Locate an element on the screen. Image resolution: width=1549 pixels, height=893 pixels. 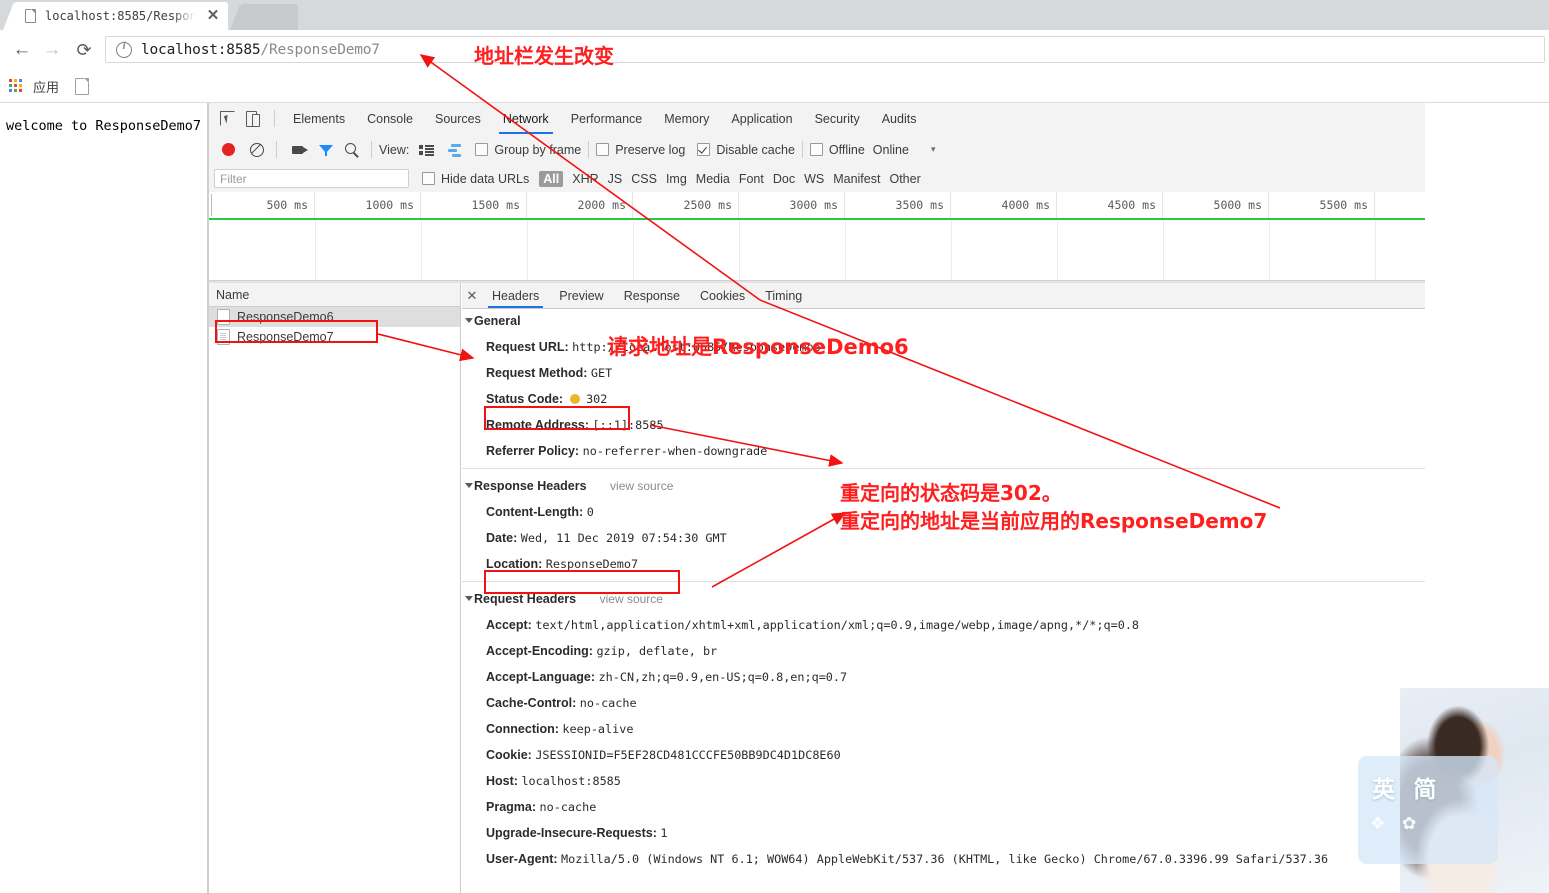
header-key: Request Method: is located at coordinates (537, 373).